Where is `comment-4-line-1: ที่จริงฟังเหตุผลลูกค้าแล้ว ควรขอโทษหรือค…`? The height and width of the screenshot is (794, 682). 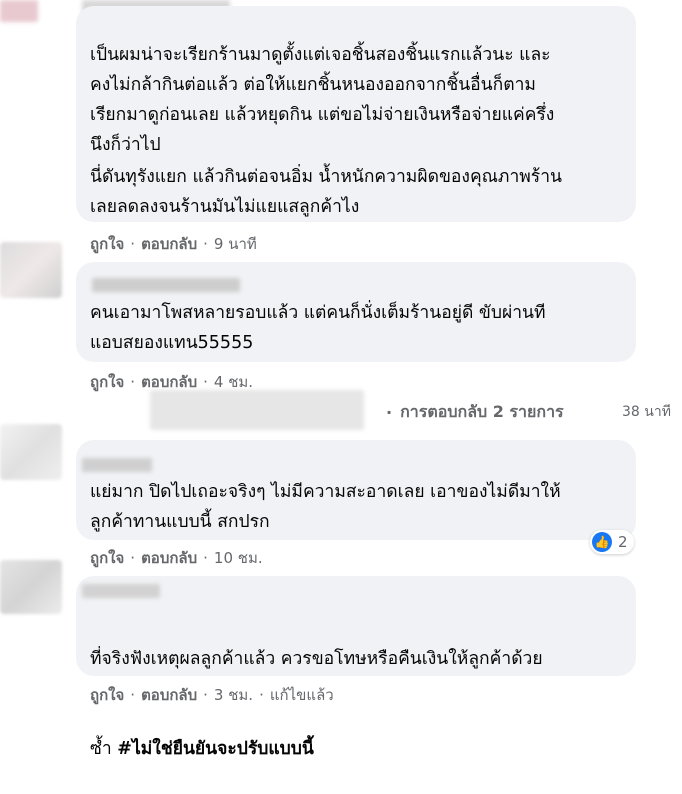
comment-4-line-1: ที่จริงฟังเหตุผลลูกค้าแล้ว ควรขอโทษหรือค… is located at coordinates (316, 659).